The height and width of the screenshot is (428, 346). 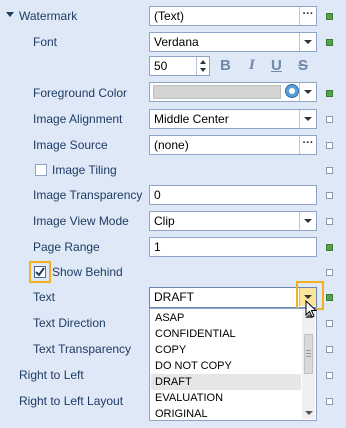 I want to click on image-source-value: (none), so click(x=171, y=145).